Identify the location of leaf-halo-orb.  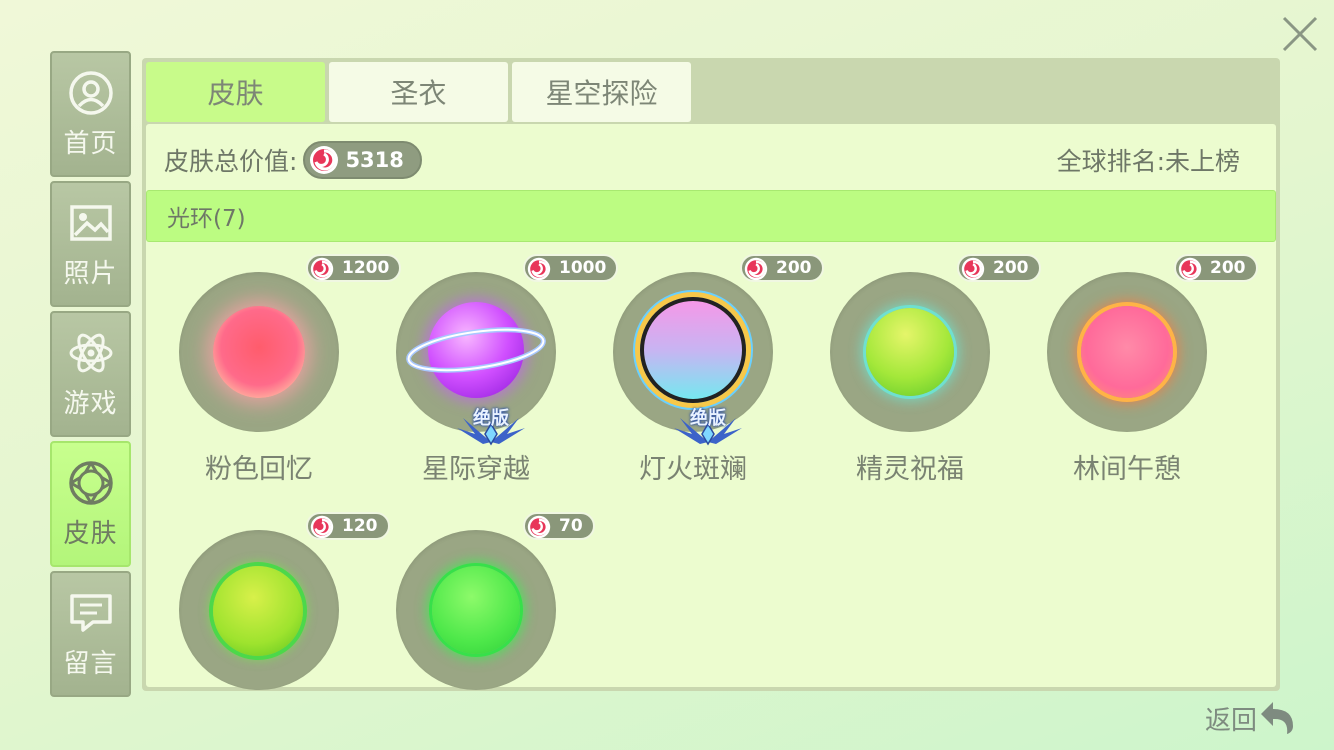
(476, 610).